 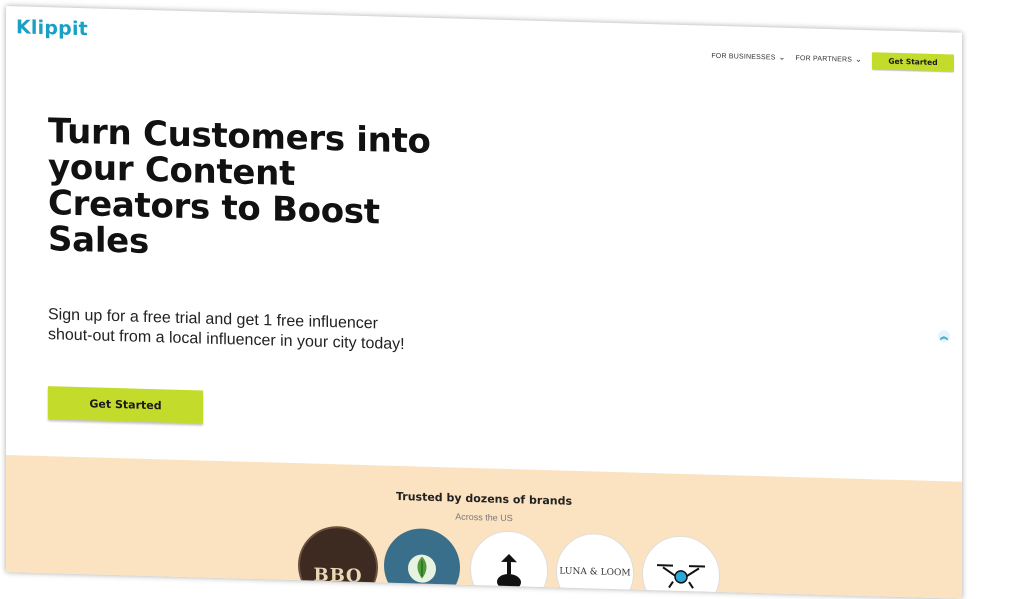 What do you see at coordinates (509, 569) in the screenshot?
I see `hookah-icon` at bounding box center [509, 569].